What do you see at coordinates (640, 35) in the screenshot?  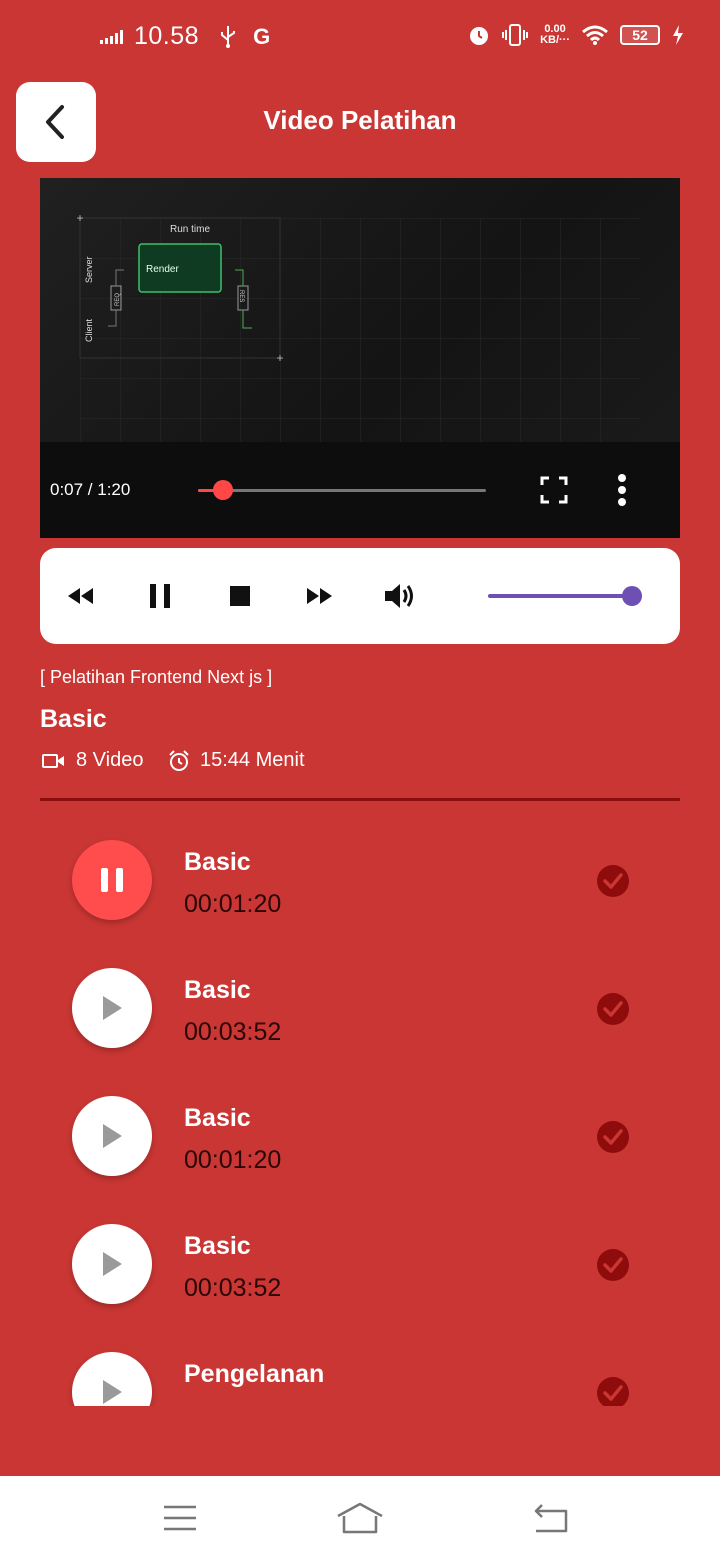 I see `battery-level: 52` at bounding box center [640, 35].